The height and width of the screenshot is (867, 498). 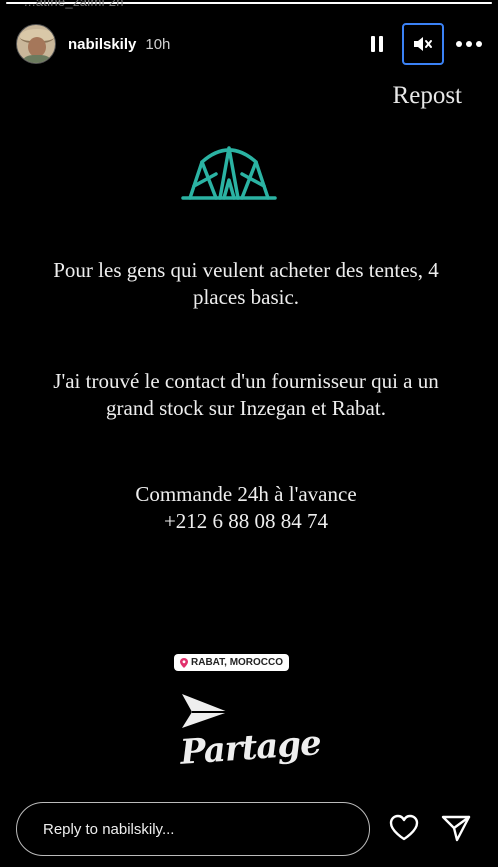 What do you see at coordinates (377, 44) in the screenshot?
I see `pause-icon` at bounding box center [377, 44].